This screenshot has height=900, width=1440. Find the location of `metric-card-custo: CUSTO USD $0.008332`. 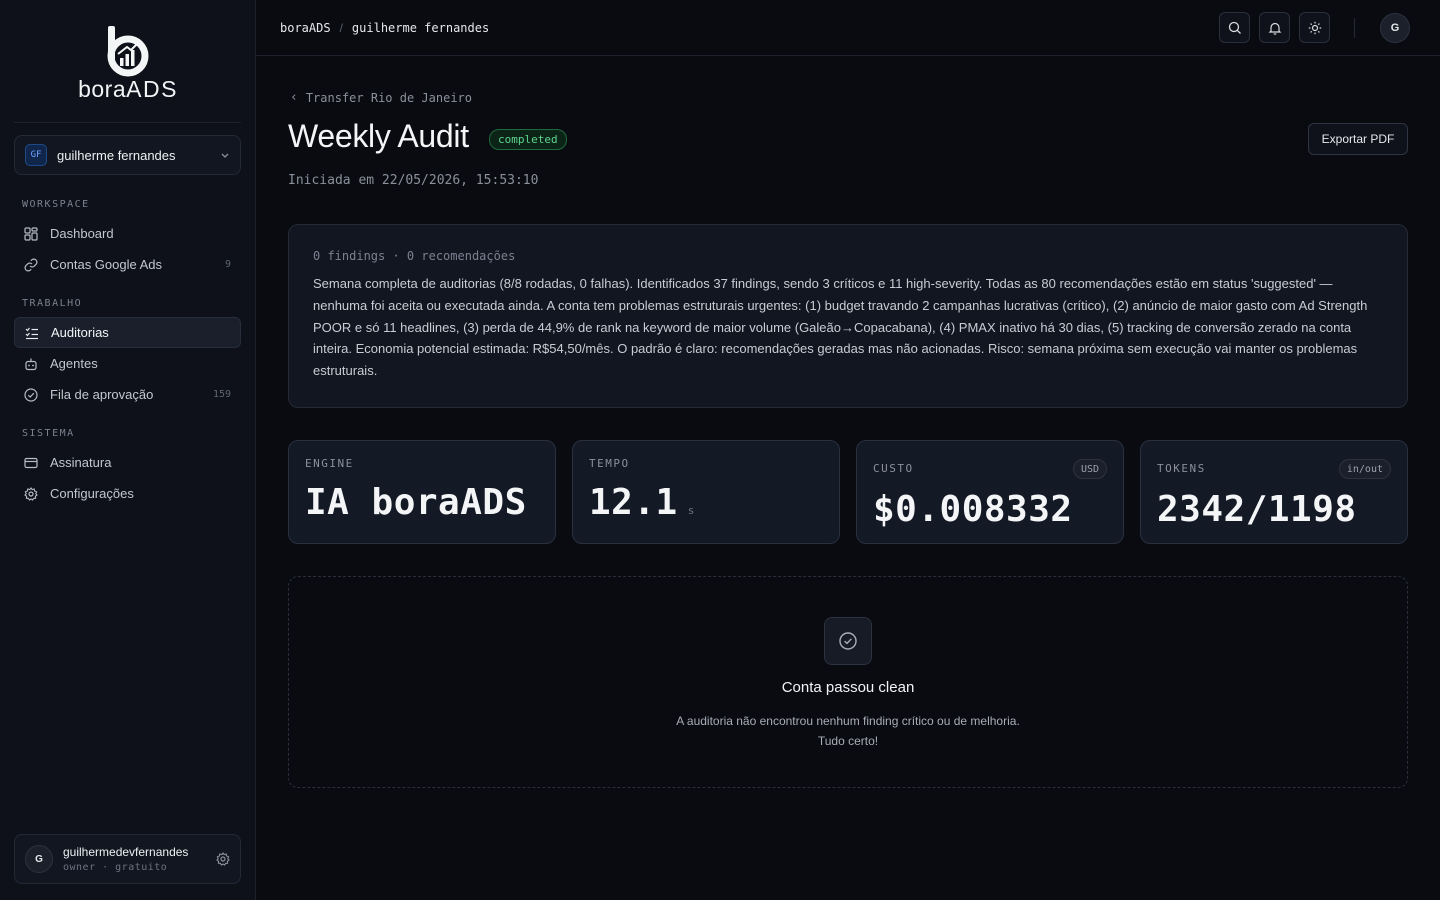

metric-card-custo: CUSTO USD $0.008332 is located at coordinates (990, 492).